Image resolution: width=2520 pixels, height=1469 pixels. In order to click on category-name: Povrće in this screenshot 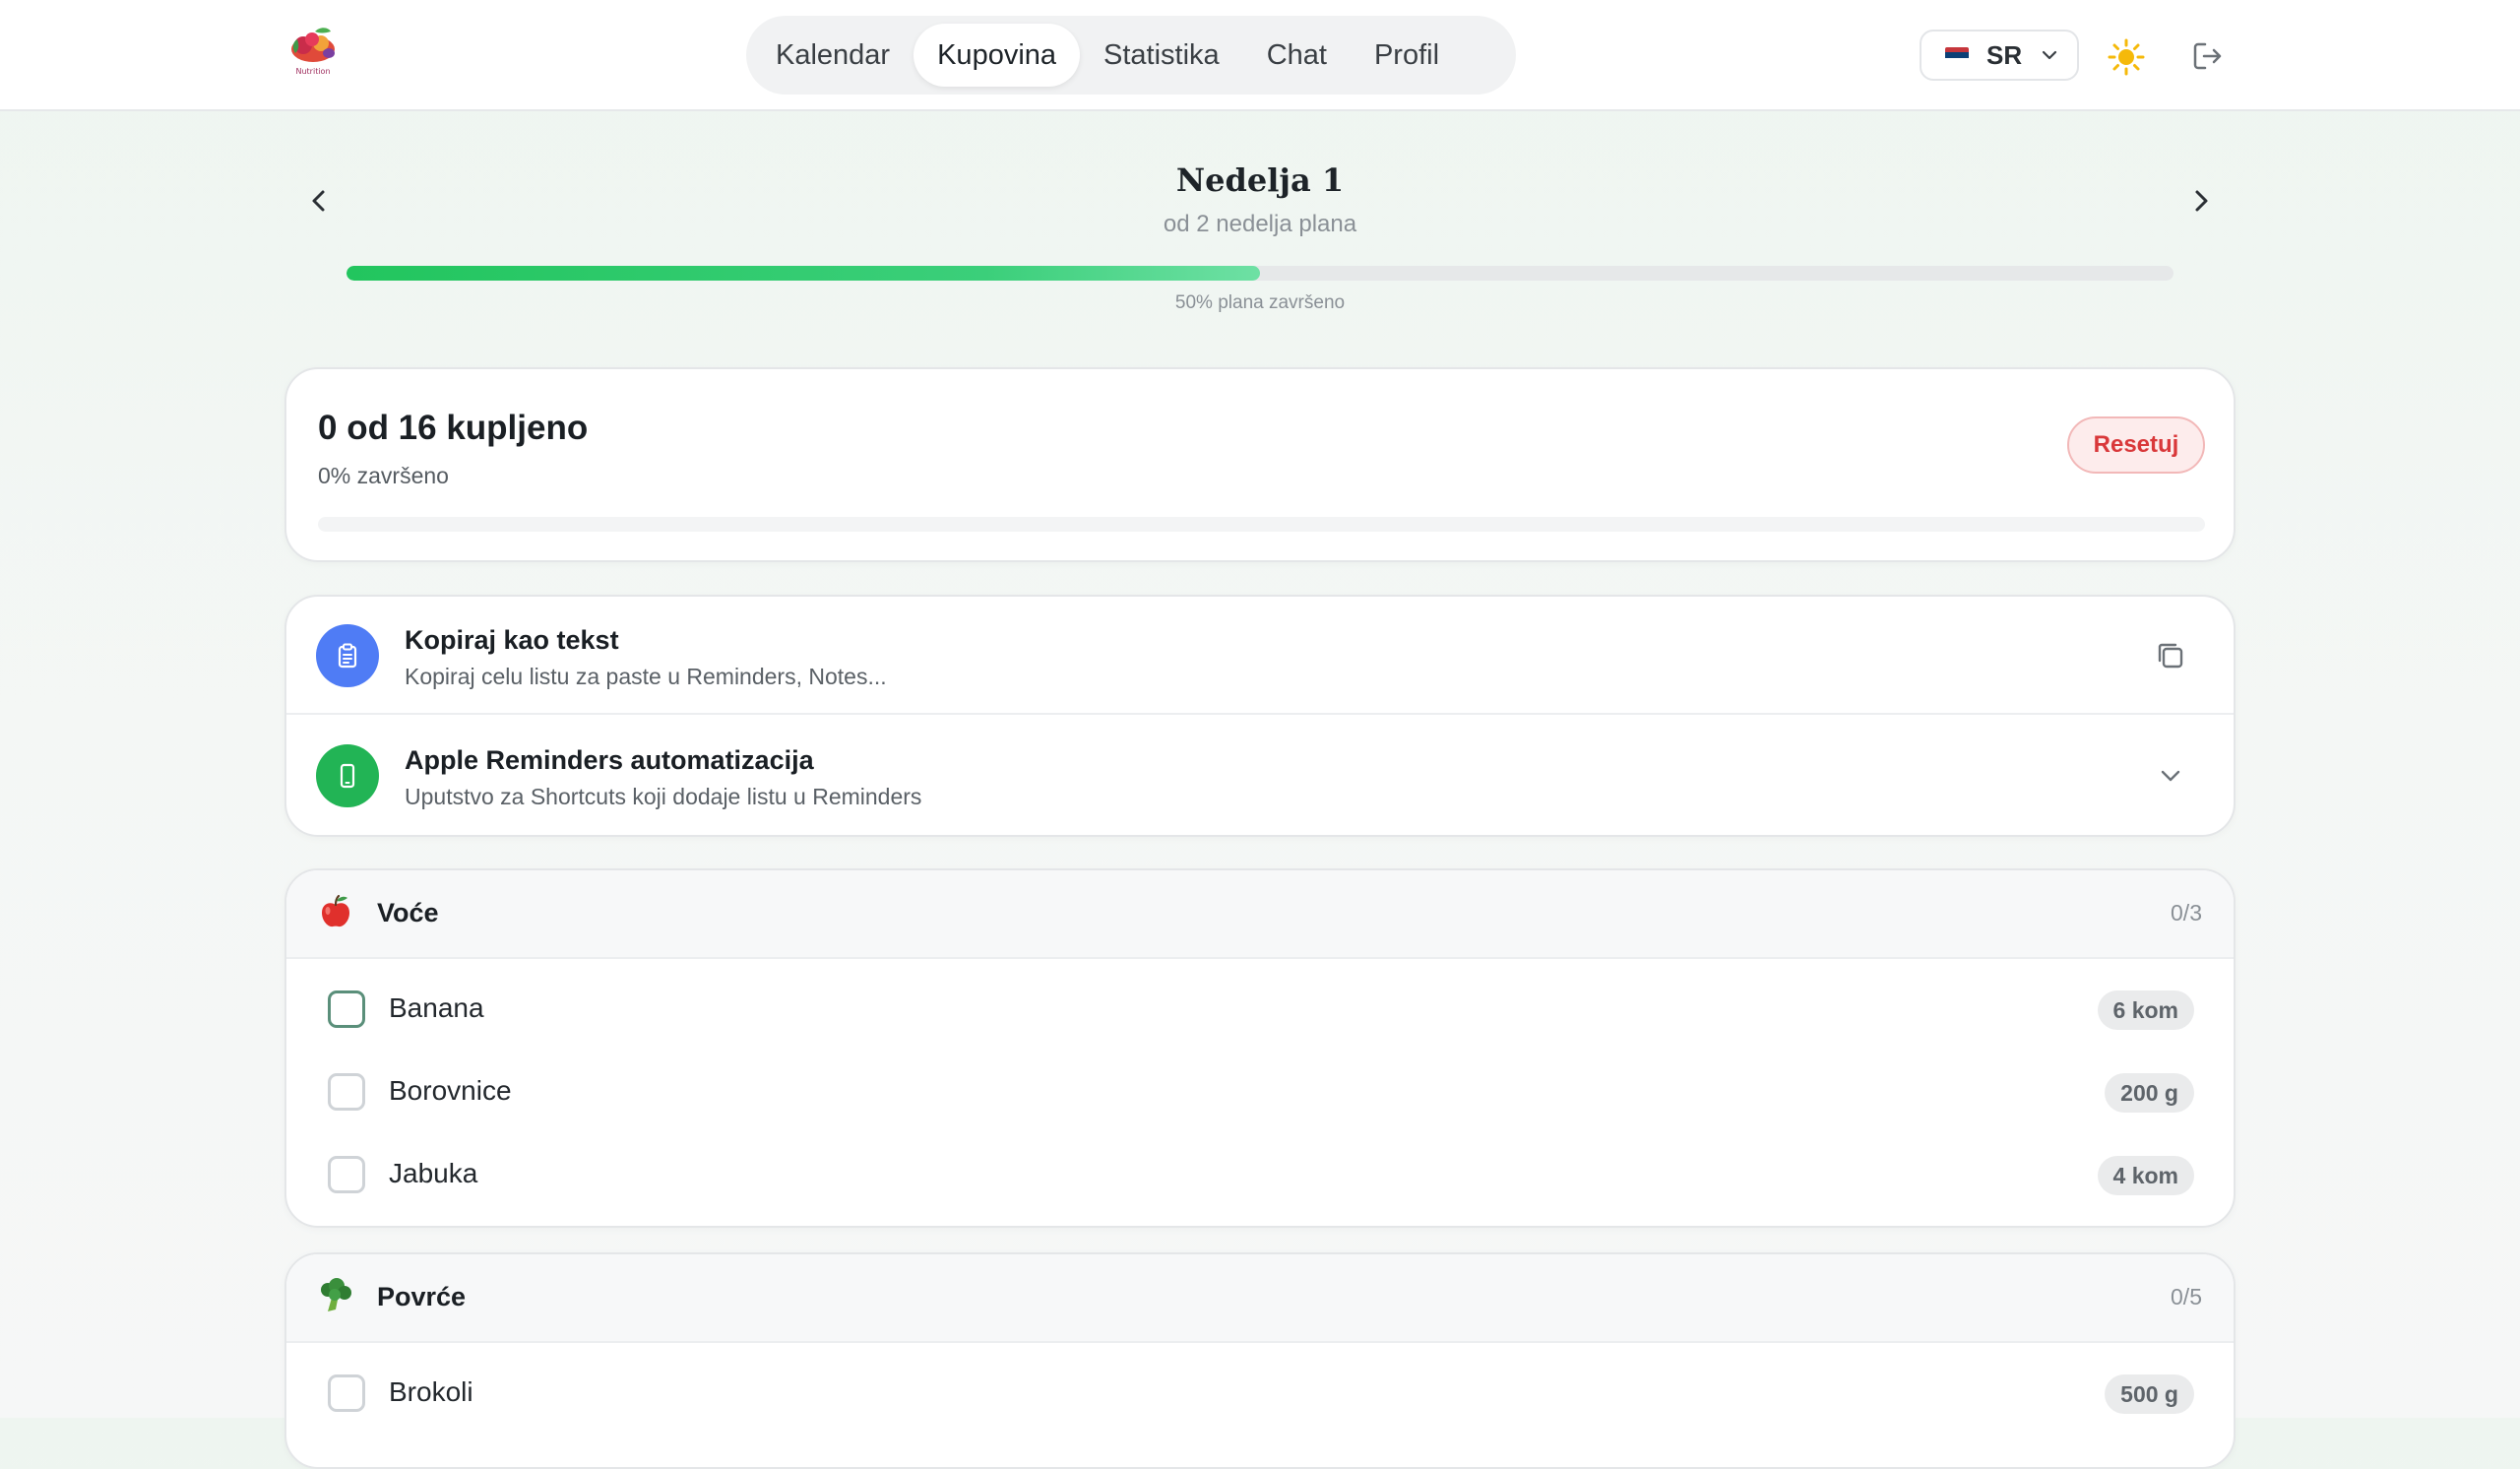, I will do `click(422, 1296)`.